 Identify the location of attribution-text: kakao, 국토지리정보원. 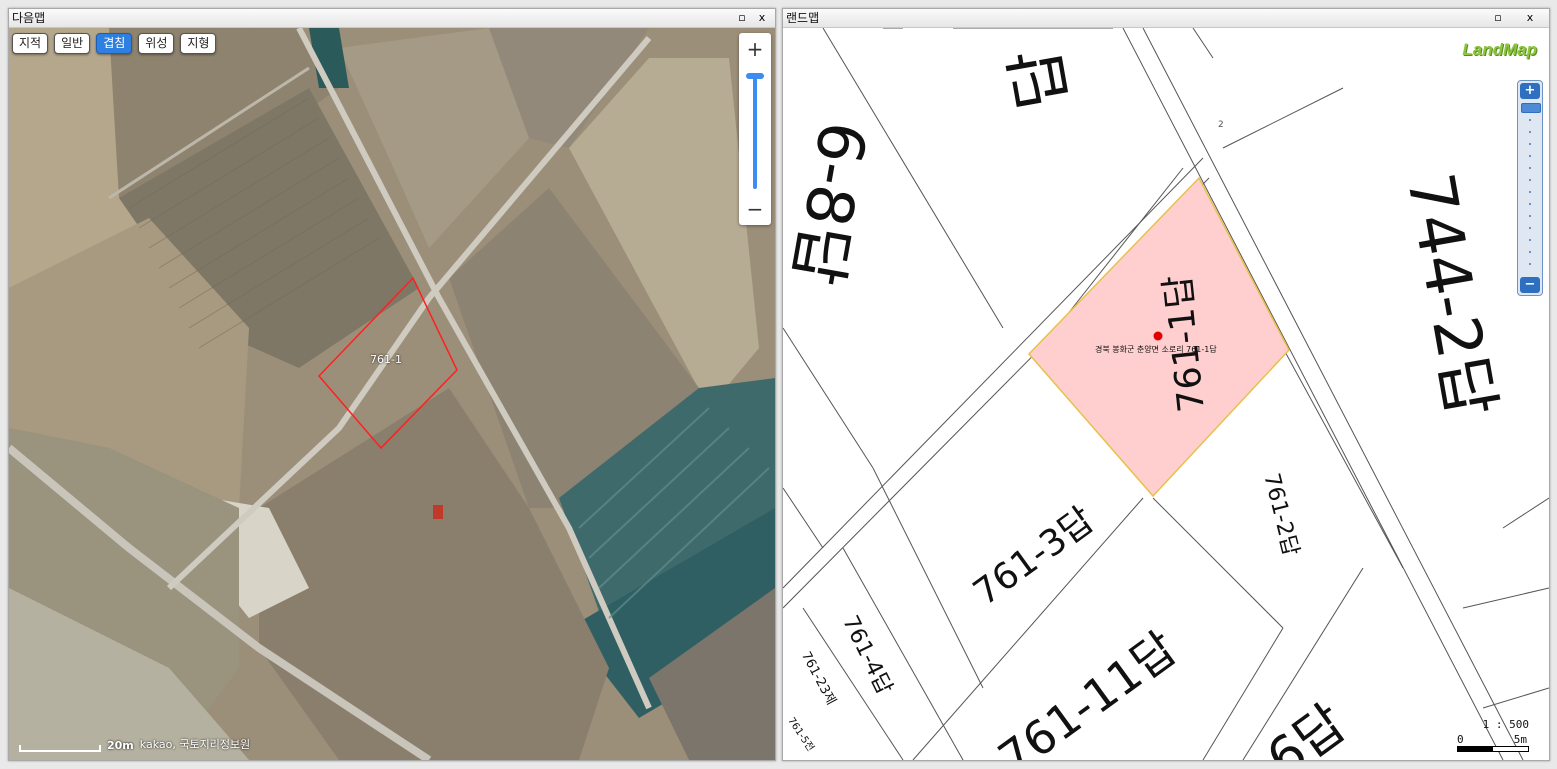
(195, 744).